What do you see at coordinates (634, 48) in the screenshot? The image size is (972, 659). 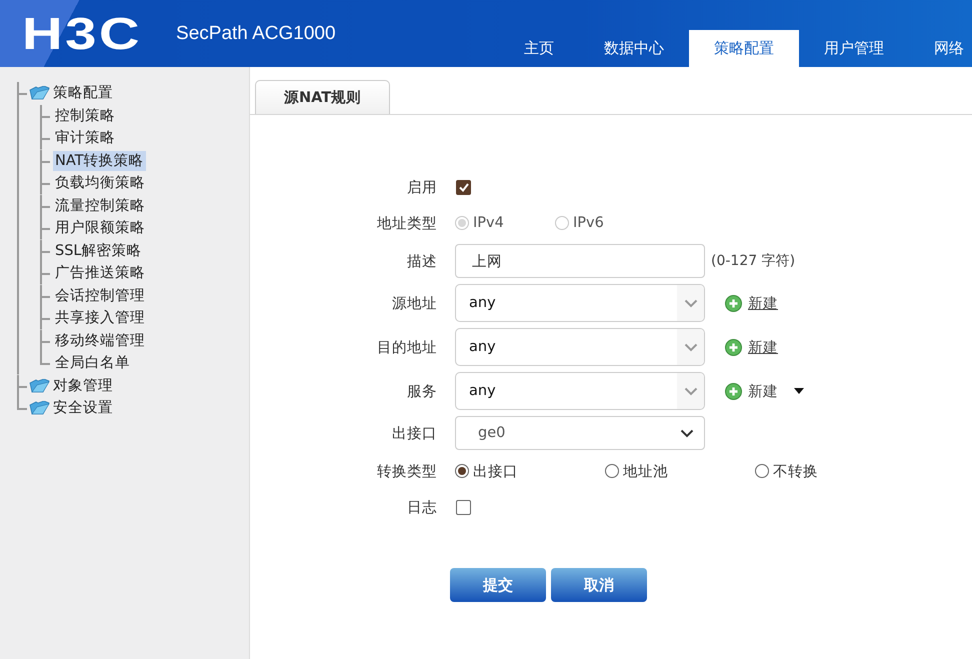 I see `nav-tab: 数据中心` at bounding box center [634, 48].